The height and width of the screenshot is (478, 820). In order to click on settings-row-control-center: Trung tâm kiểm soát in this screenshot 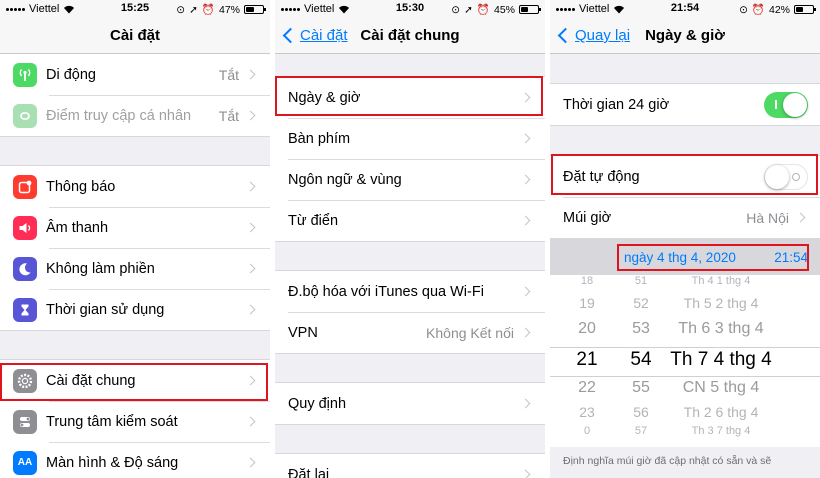, I will do `click(135, 421)`.